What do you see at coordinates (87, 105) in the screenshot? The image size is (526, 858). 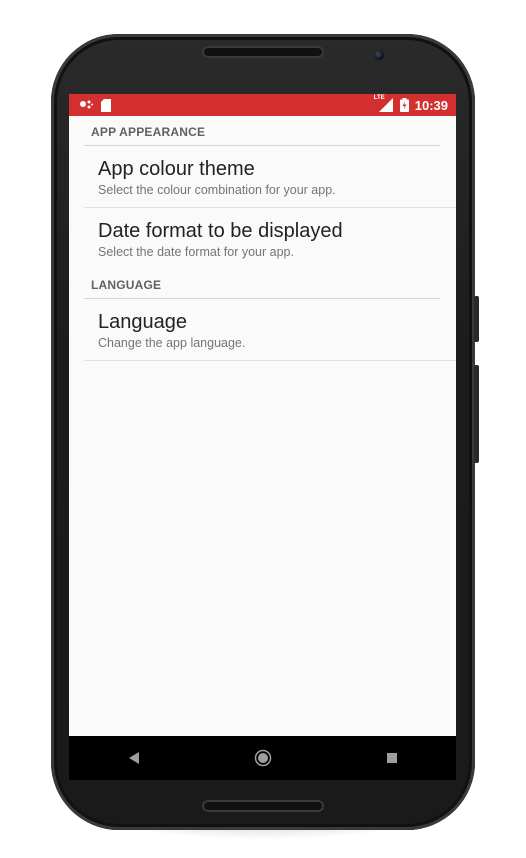 I see `dots-icon` at bounding box center [87, 105].